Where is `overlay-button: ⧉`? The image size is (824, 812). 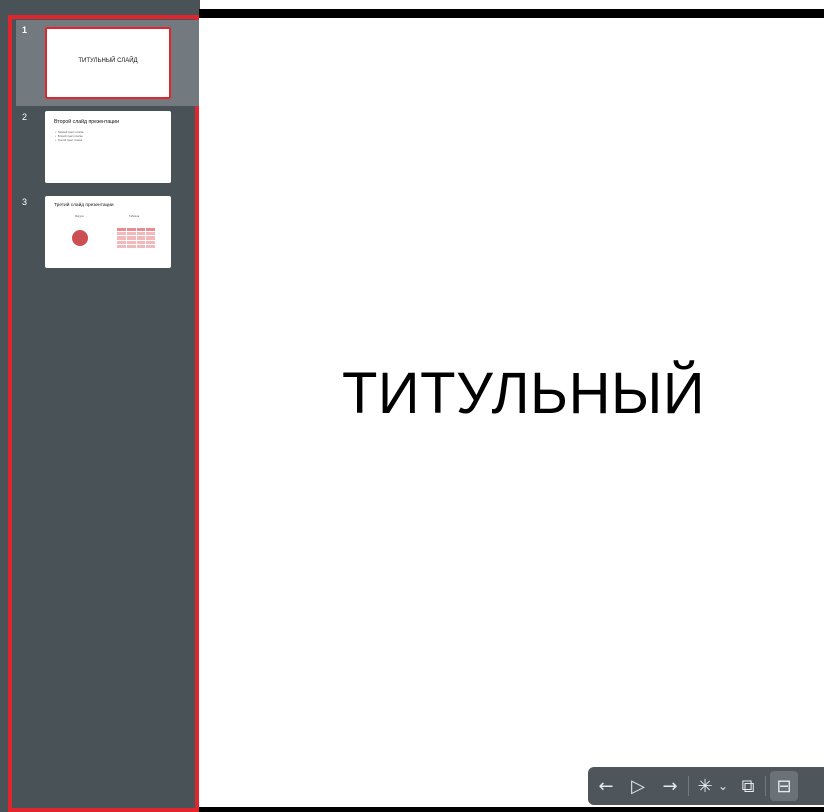
overlay-button: ⧉ is located at coordinates (748, 786).